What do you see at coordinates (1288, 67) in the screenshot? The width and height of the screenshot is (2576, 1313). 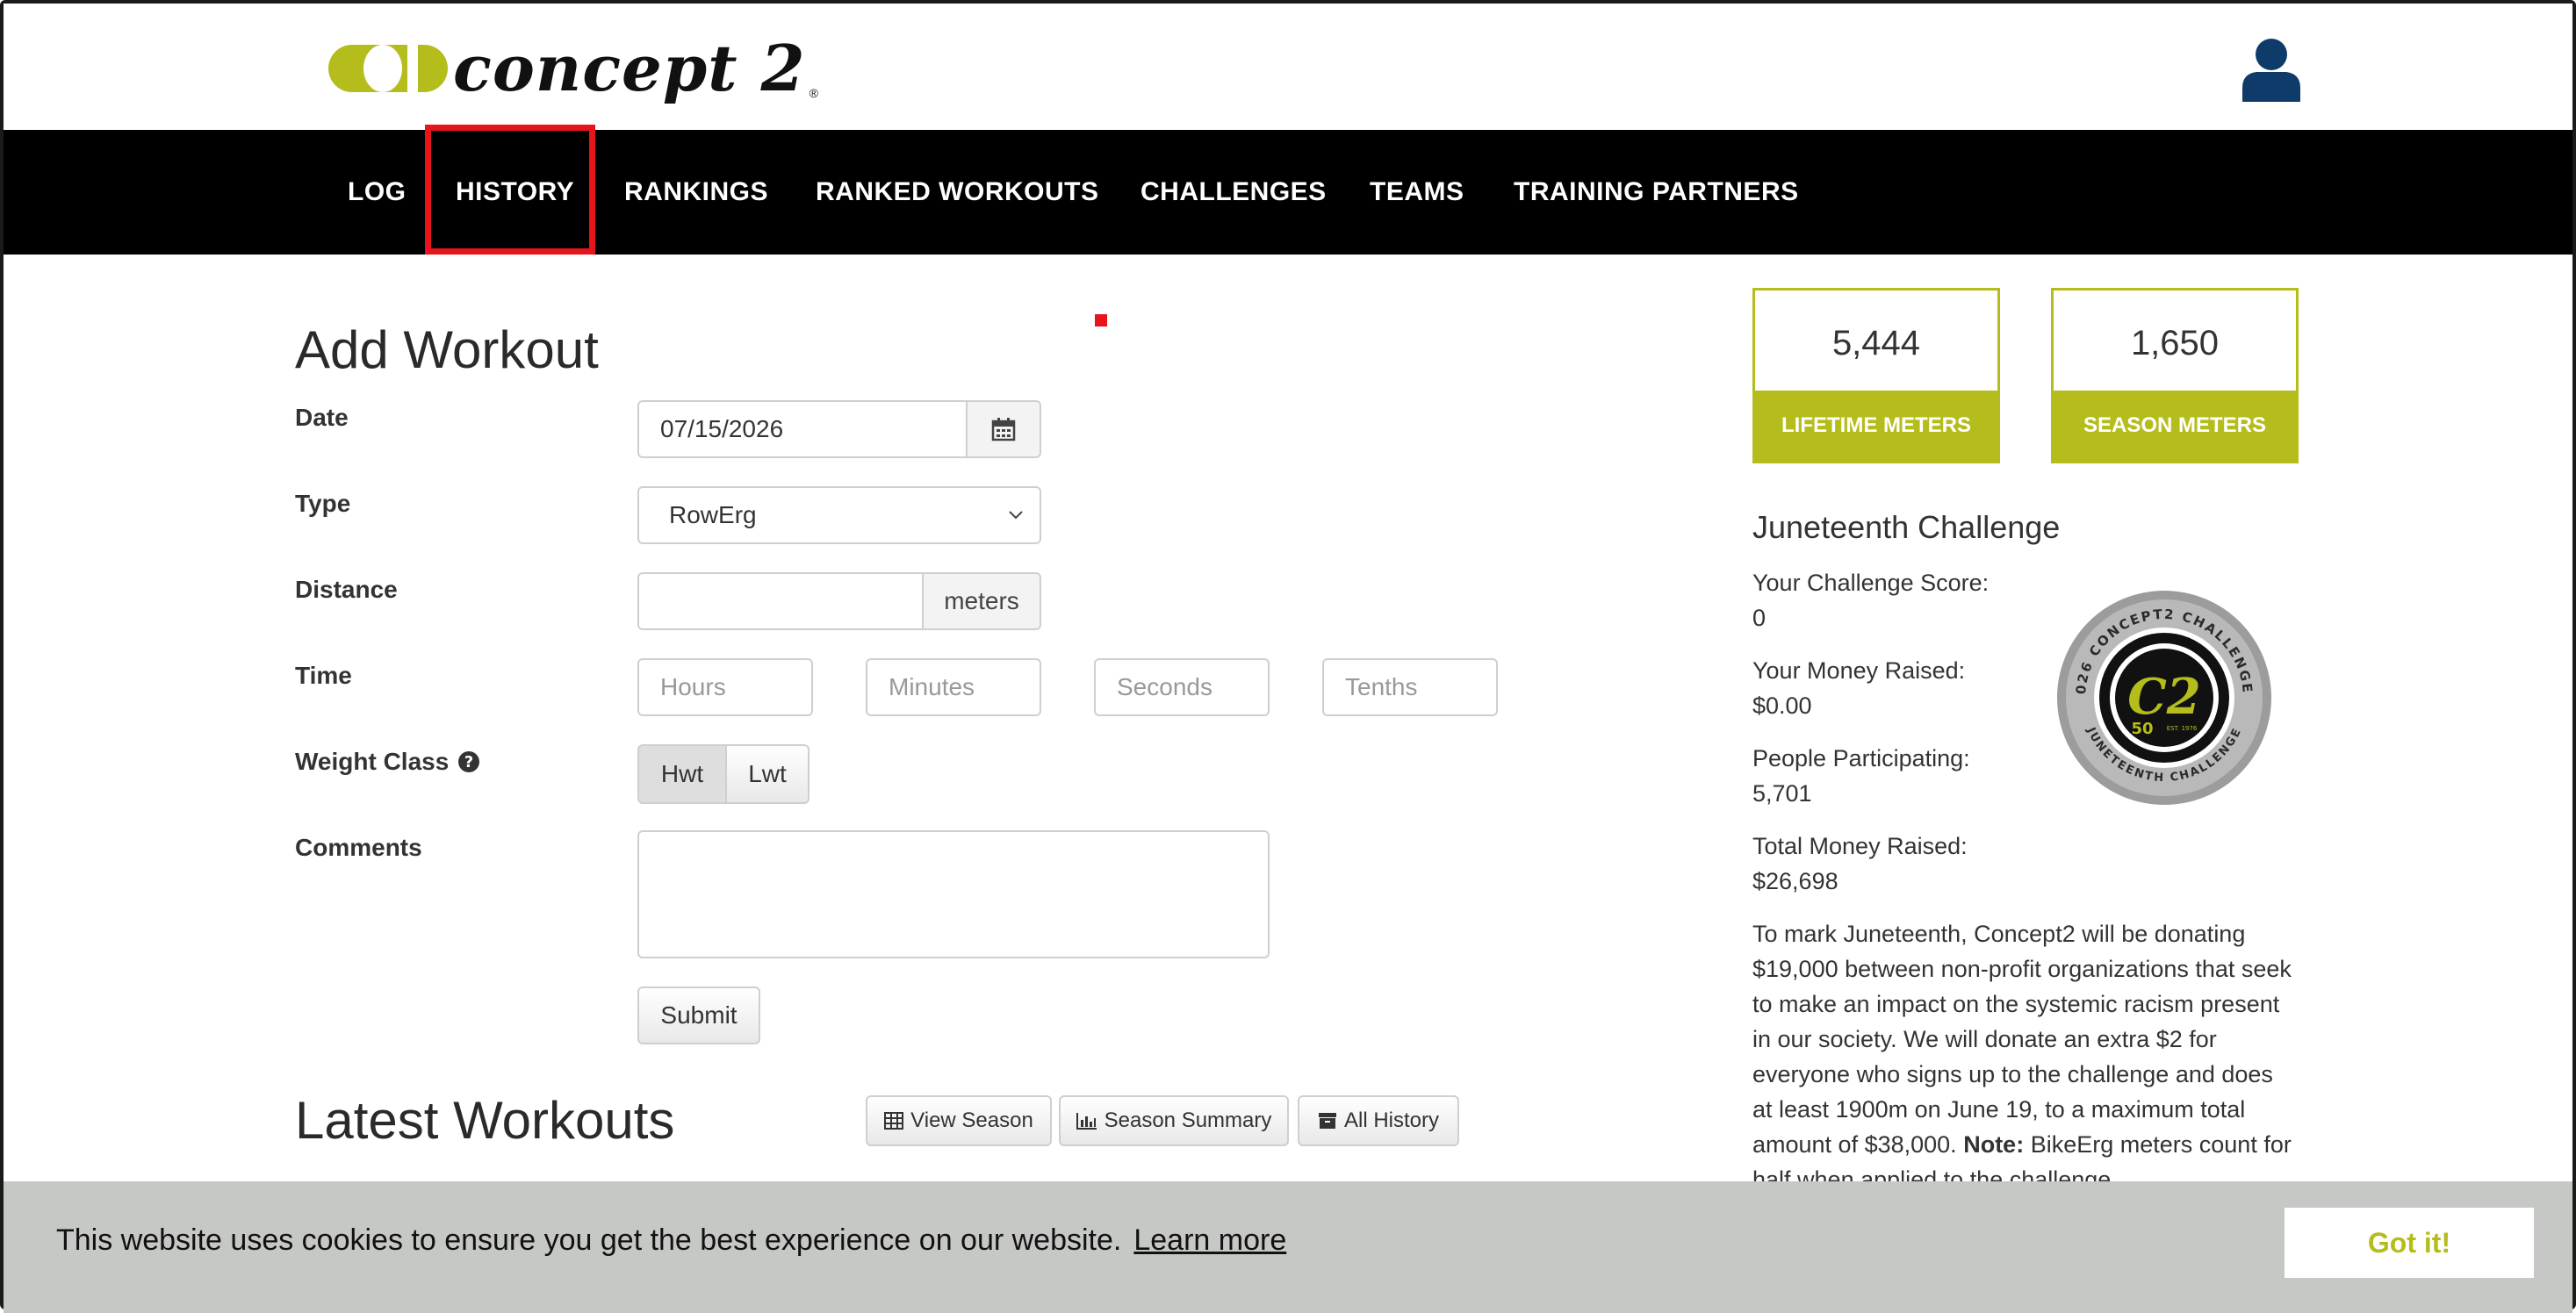 I see `top-header: concept 2 ®` at bounding box center [1288, 67].